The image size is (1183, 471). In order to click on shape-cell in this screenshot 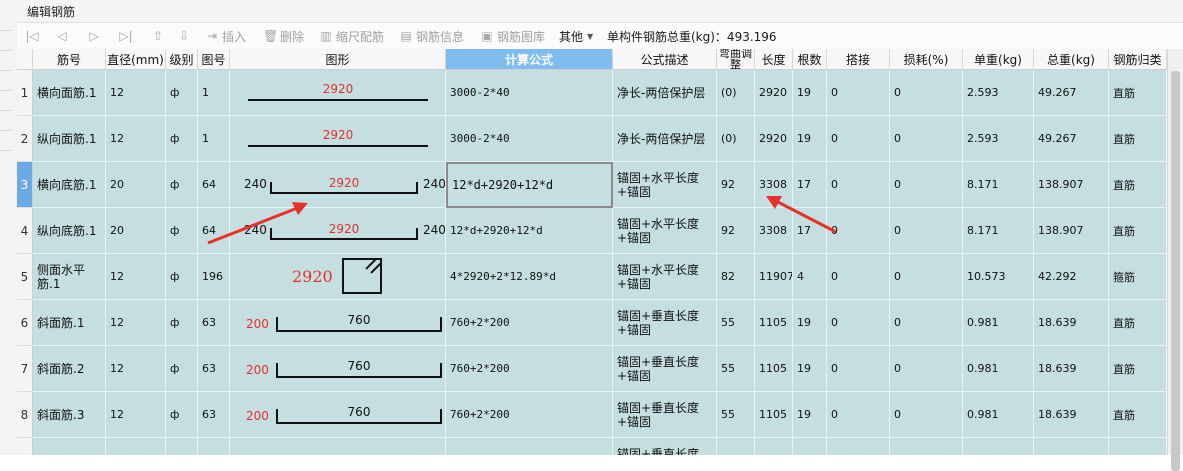, I will do `click(338, 446)`.